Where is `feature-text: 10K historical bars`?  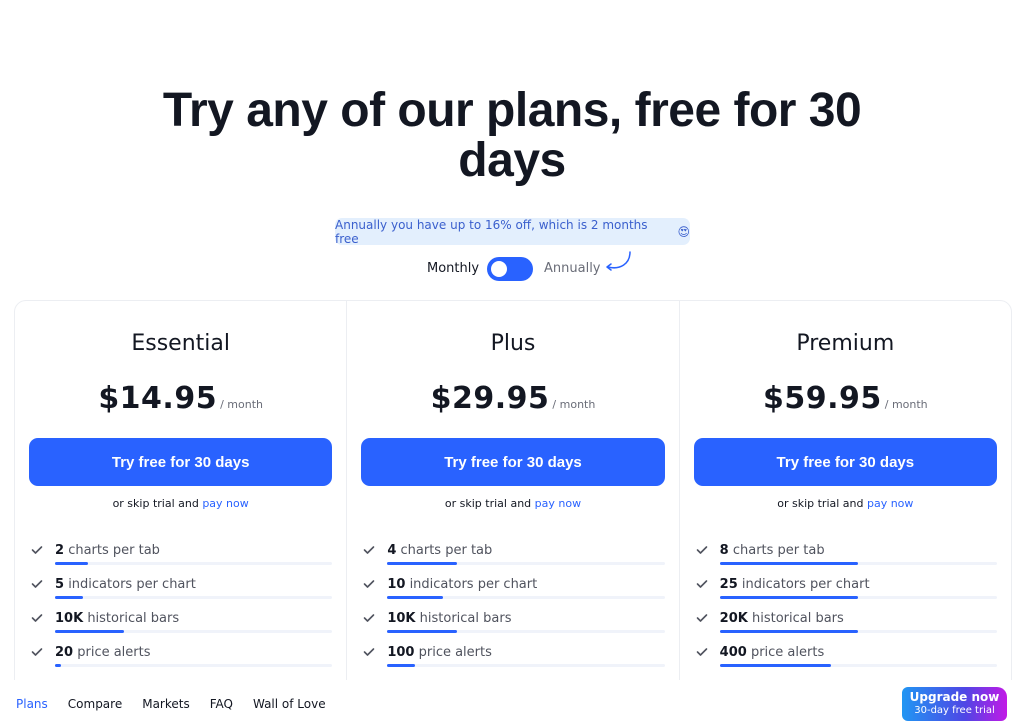 feature-text: 10K historical bars is located at coordinates (449, 618).